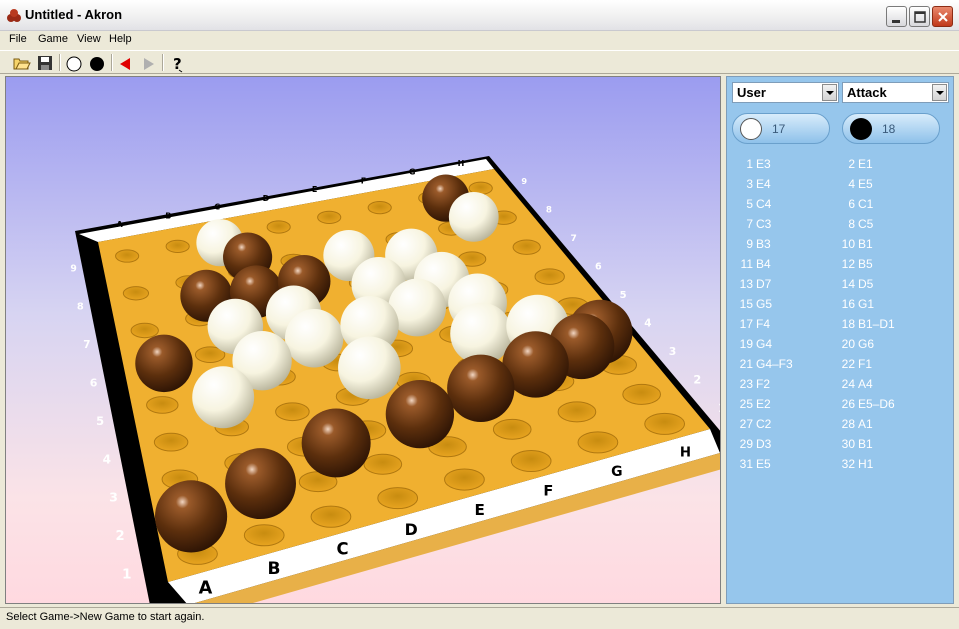  I want to click on white-disc-icon, so click(751, 129).